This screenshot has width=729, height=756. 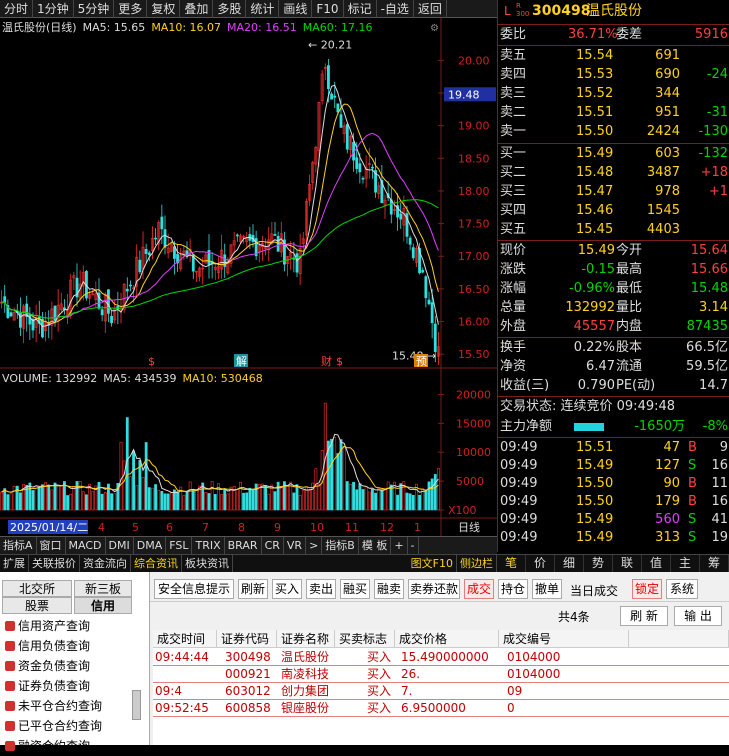 I want to click on tick-row: 09:49 15.49 313 S 19, so click(x=614, y=537).